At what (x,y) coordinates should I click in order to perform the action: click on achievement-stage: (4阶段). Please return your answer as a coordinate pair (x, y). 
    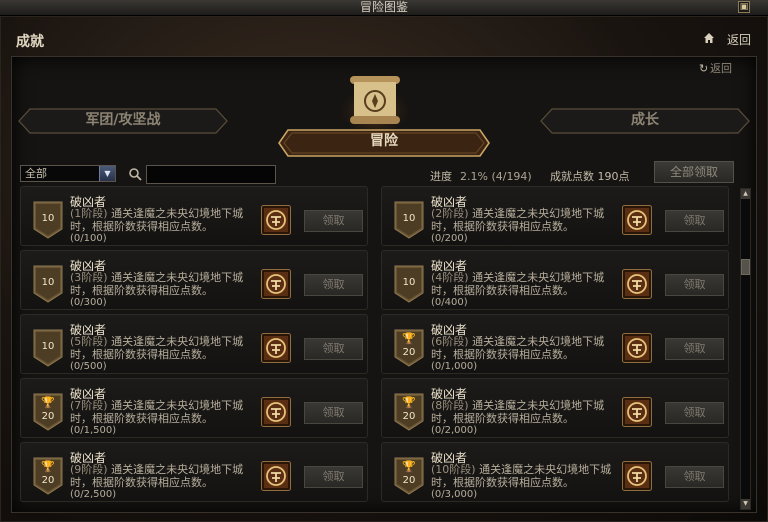
    Looking at the image, I should click on (450, 277).